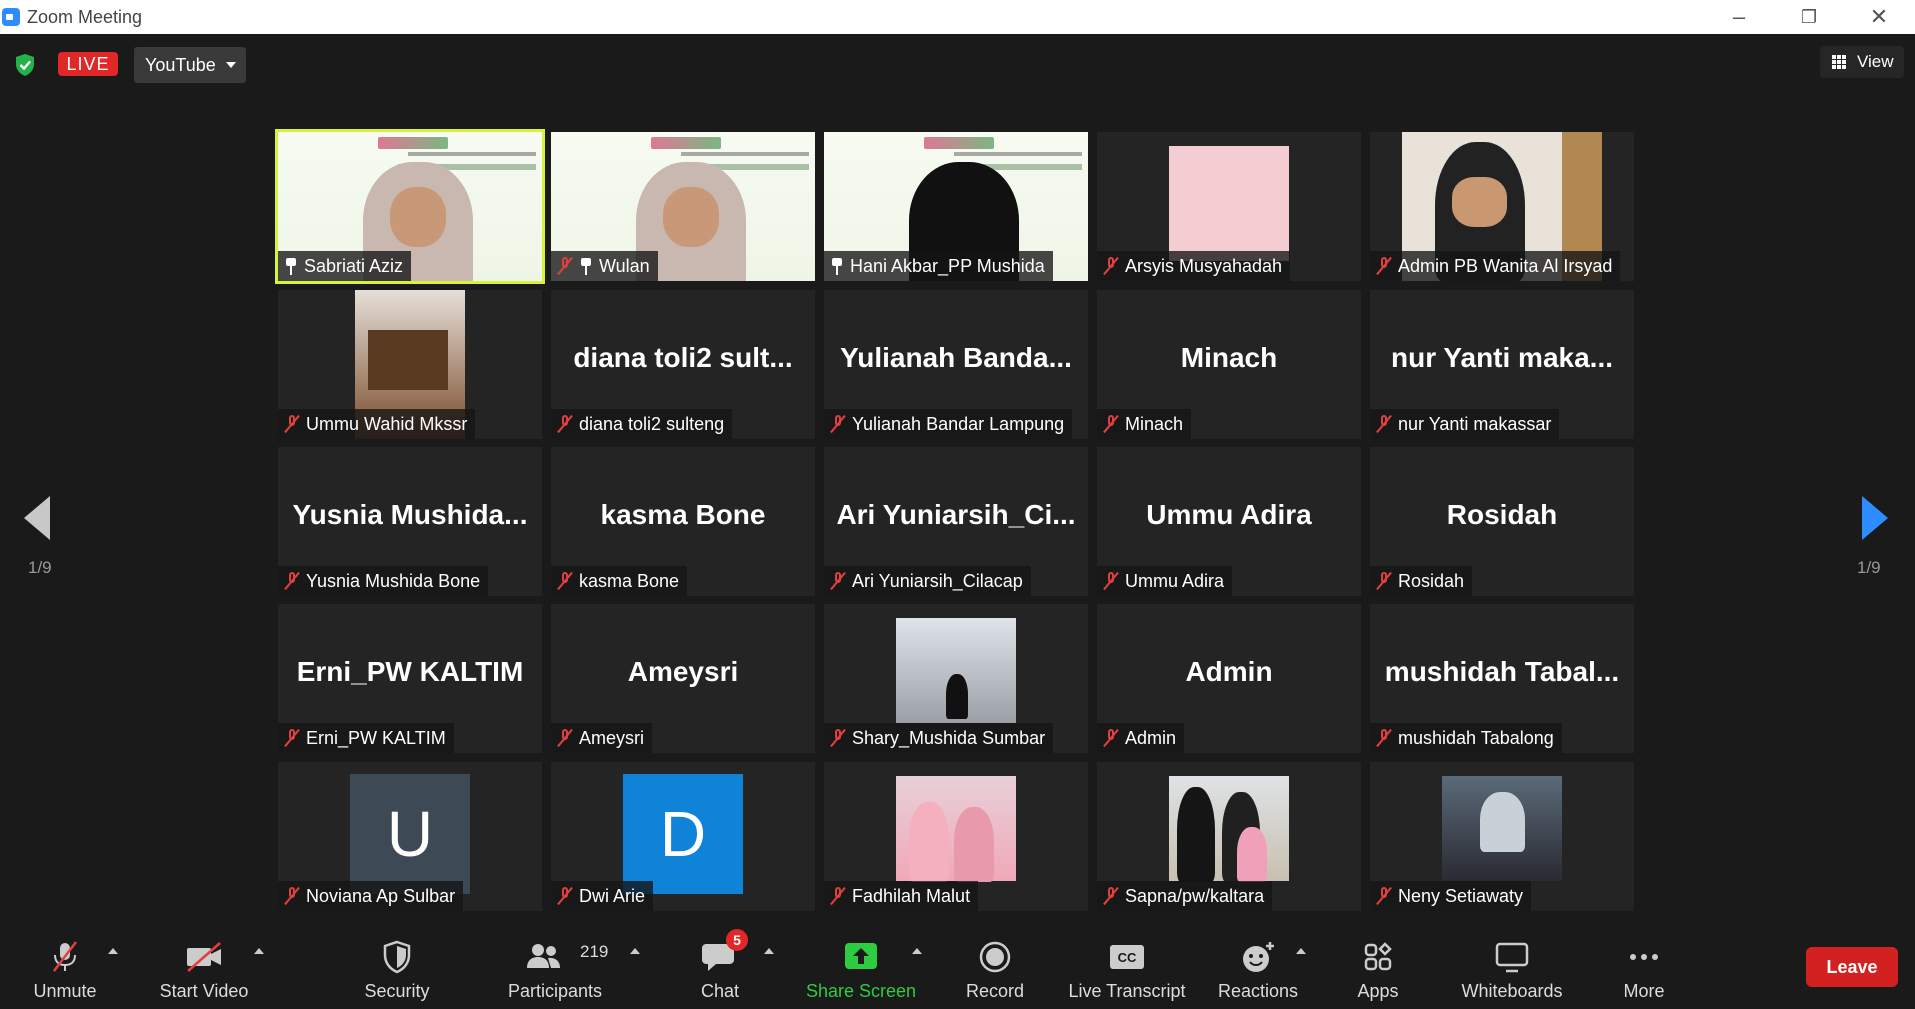  I want to click on page-indicator-right: 1/9, so click(1869, 567).